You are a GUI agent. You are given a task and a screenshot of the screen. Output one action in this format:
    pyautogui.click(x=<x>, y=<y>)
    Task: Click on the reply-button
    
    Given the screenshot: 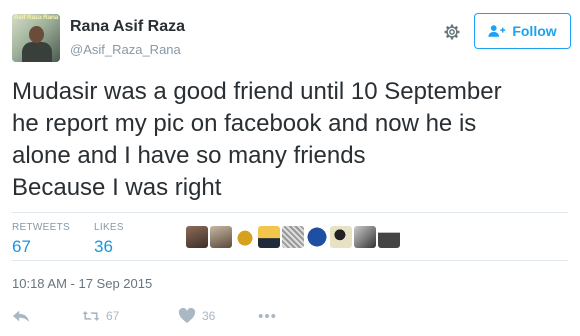 What is the action you would take?
    pyautogui.click(x=47, y=316)
    